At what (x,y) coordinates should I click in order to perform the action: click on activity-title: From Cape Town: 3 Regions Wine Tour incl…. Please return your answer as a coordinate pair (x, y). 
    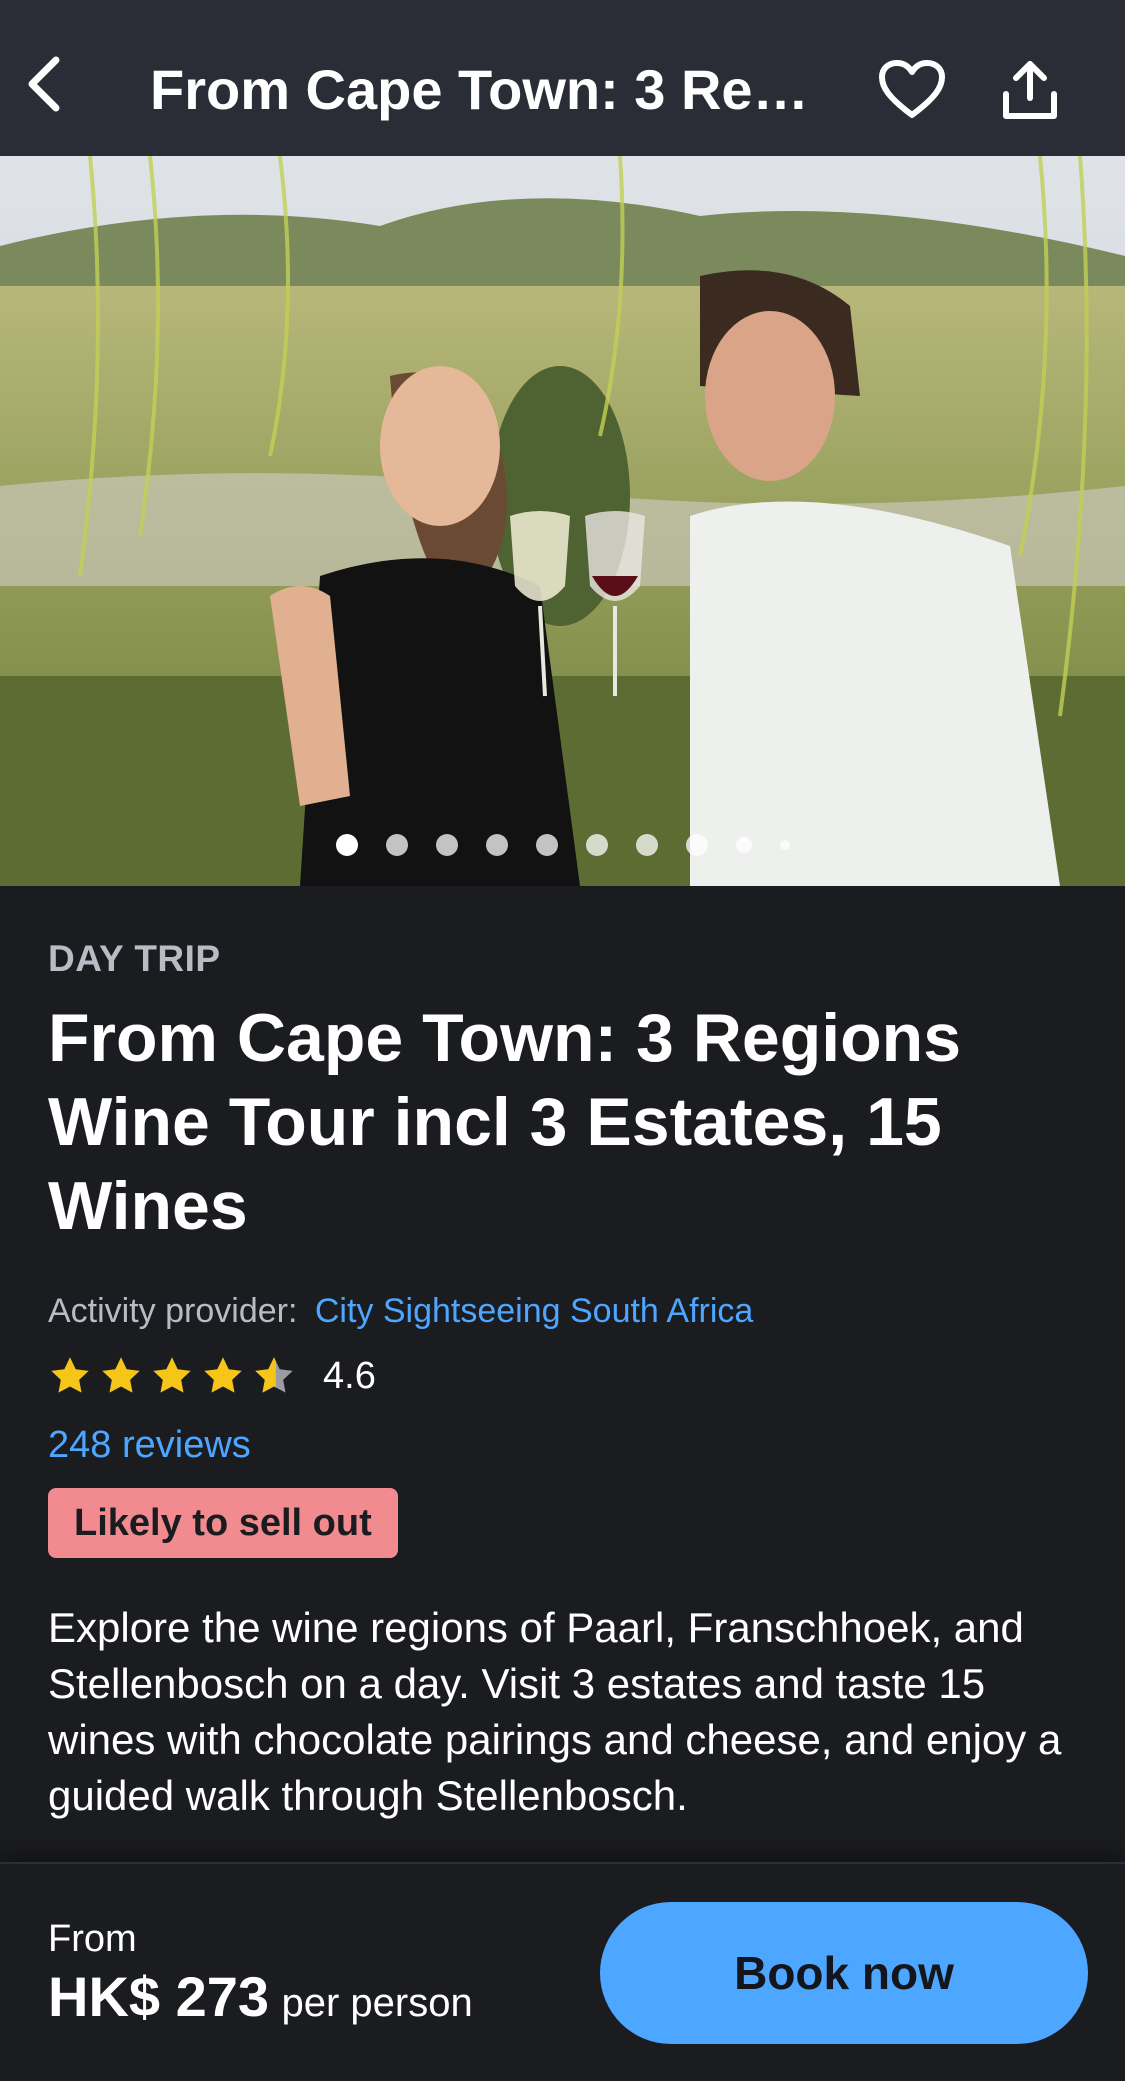
    Looking at the image, I should click on (505, 1122).